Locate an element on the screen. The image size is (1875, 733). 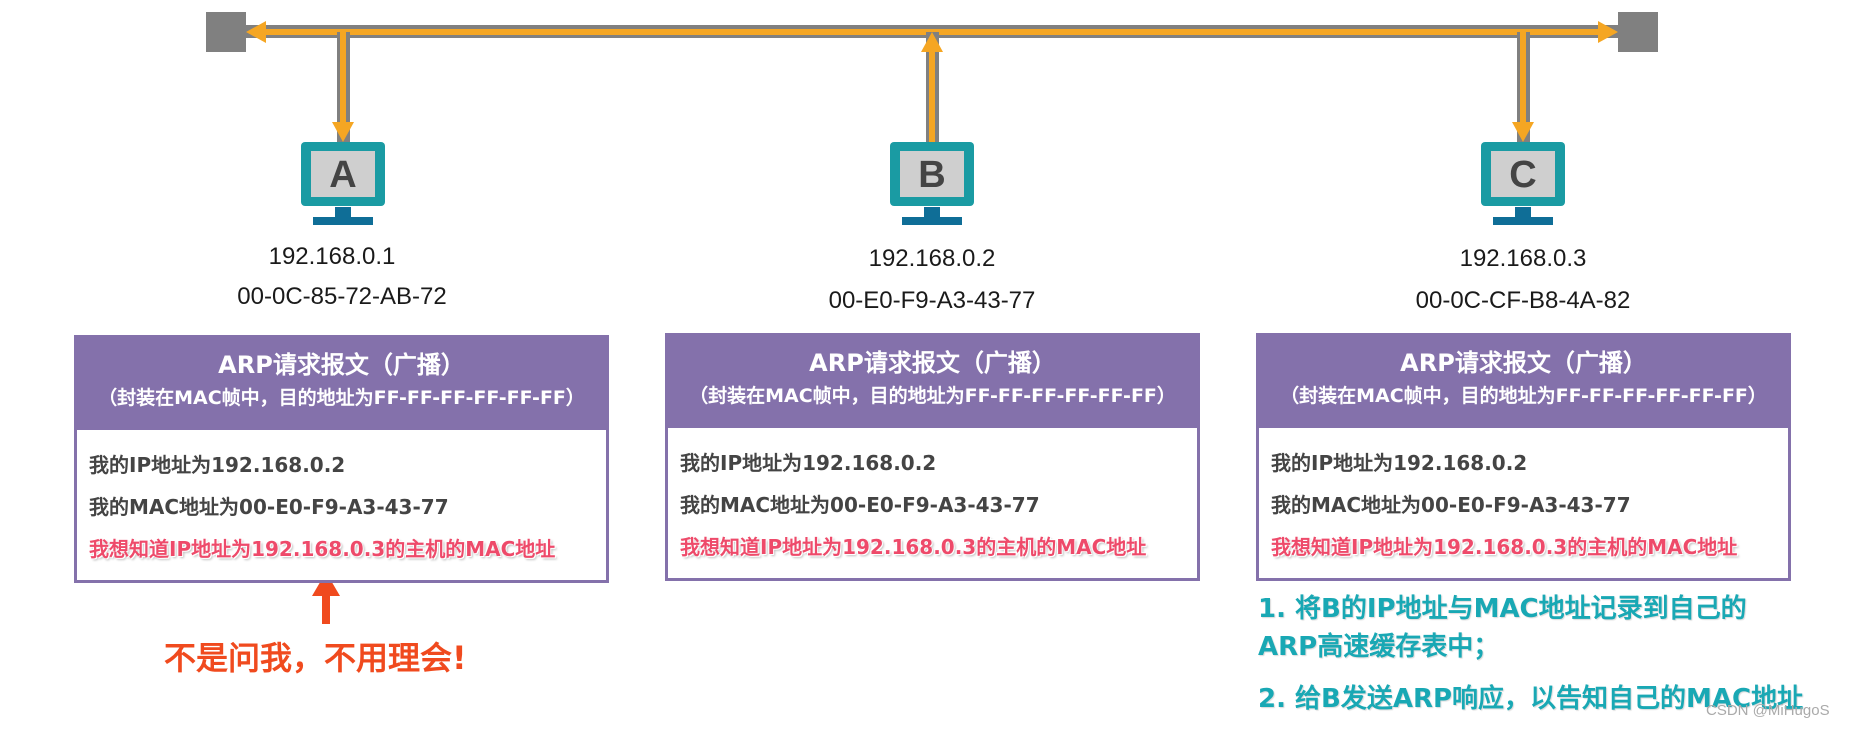
host-b-mac: 00-E0-F9-A3-43-77 is located at coordinates (932, 300).